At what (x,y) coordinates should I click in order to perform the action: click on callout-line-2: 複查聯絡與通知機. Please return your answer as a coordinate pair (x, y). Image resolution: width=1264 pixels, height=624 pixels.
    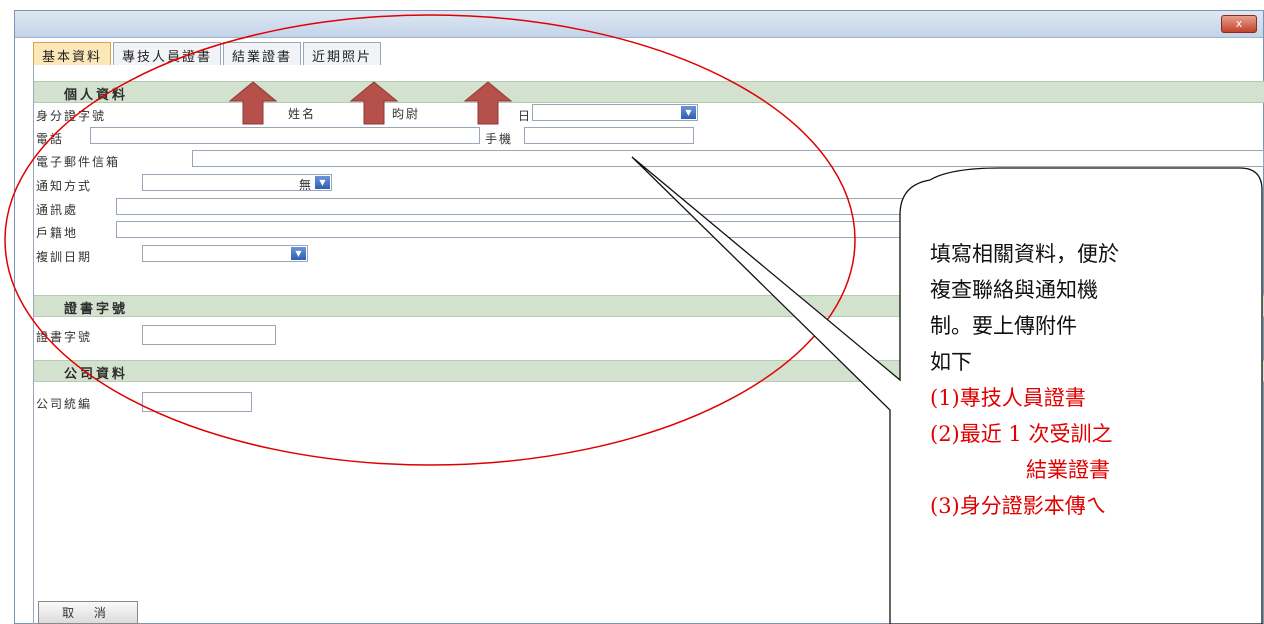
    Looking at the image, I should click on (1014, 290).